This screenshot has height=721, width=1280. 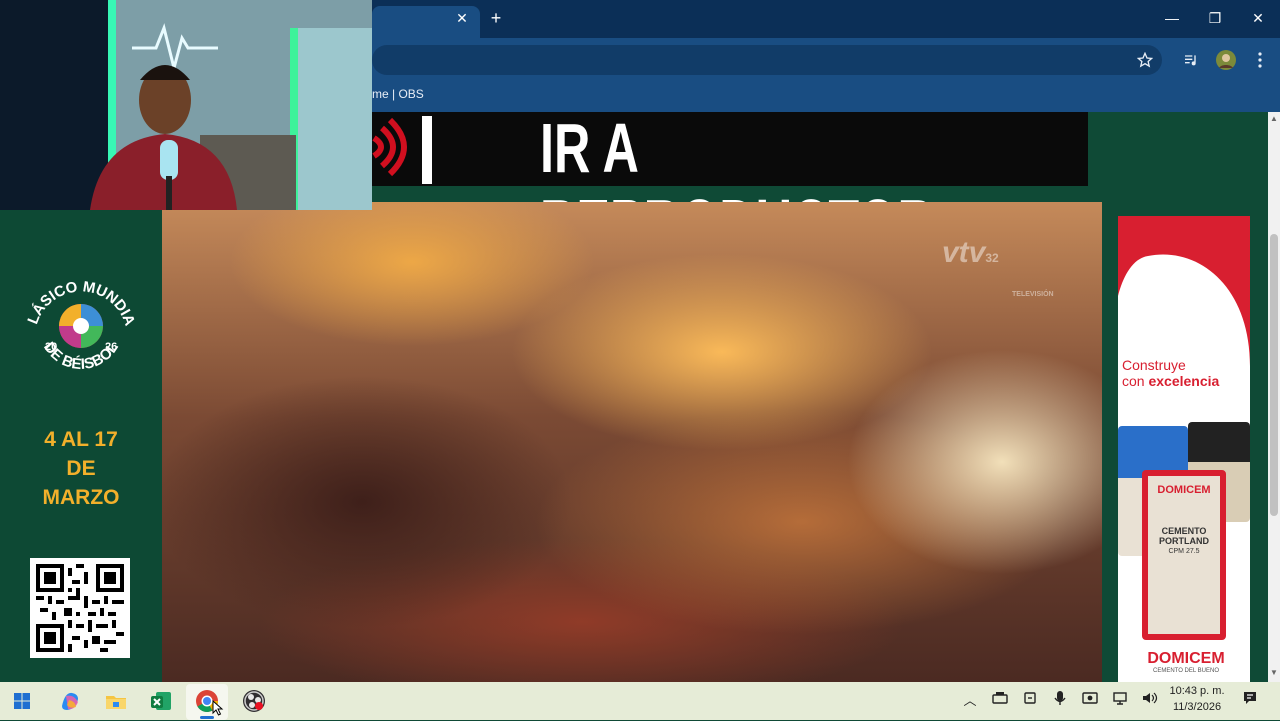 What do you see at coordinates (1060, 701) in the screenshot?
I see `tray-microphone-icon` at bounding box center [1060, 701].